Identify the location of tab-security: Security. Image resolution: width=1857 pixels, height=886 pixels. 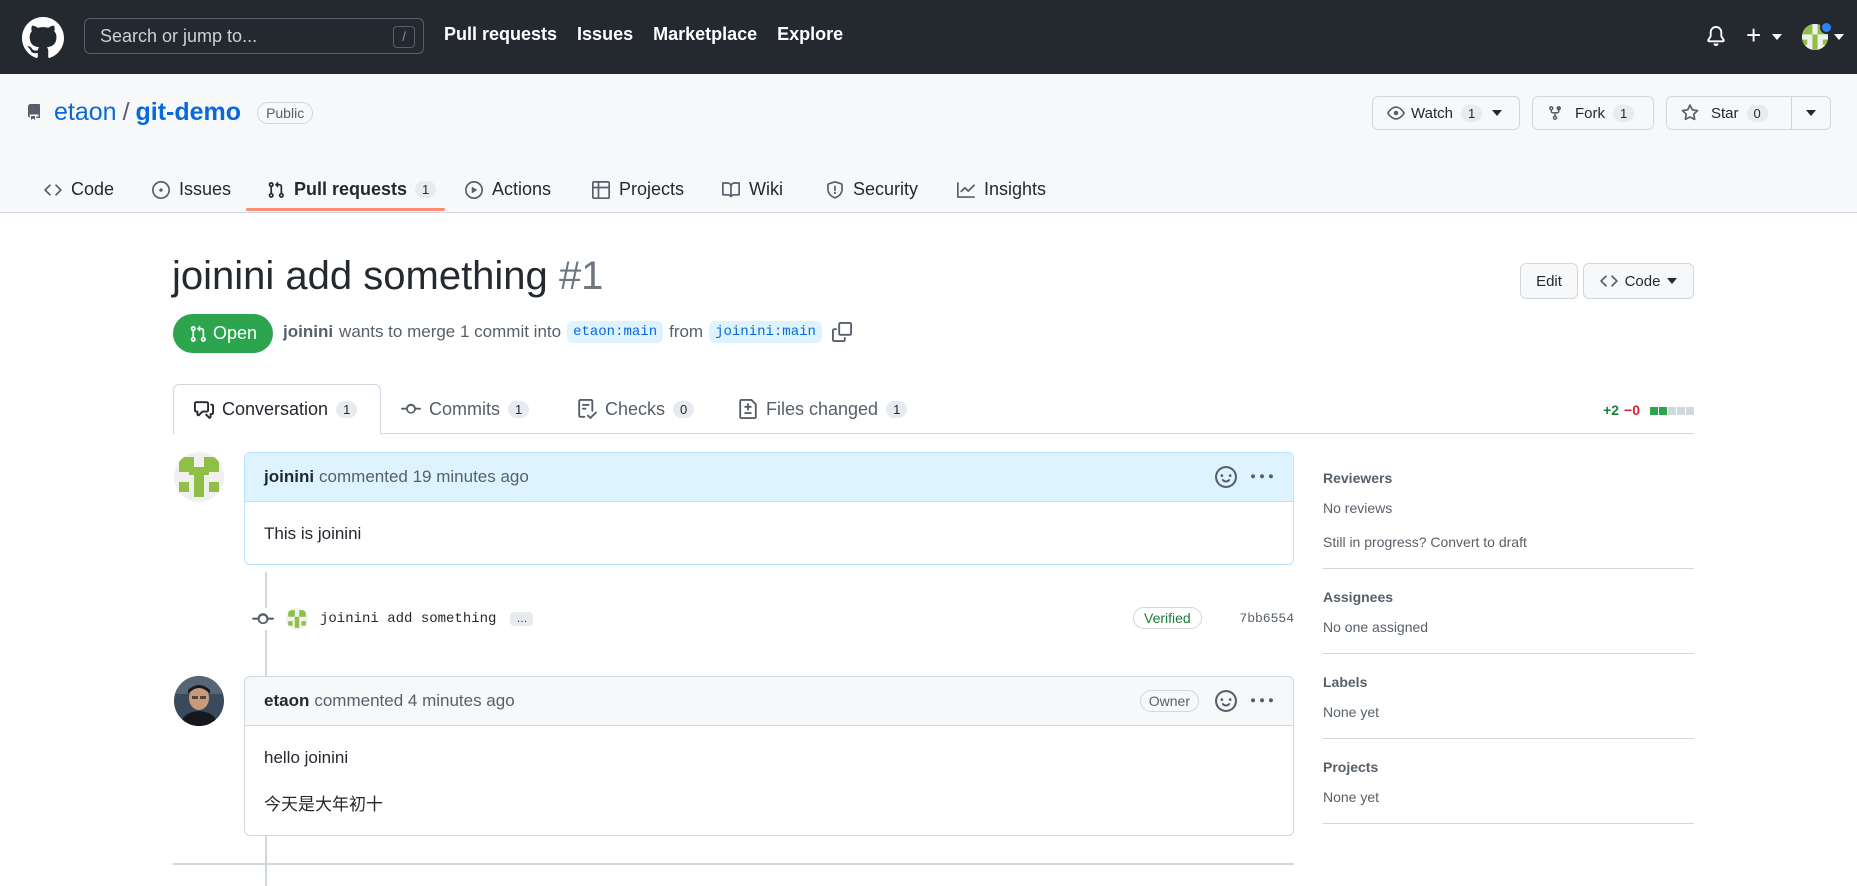
(872, 189).